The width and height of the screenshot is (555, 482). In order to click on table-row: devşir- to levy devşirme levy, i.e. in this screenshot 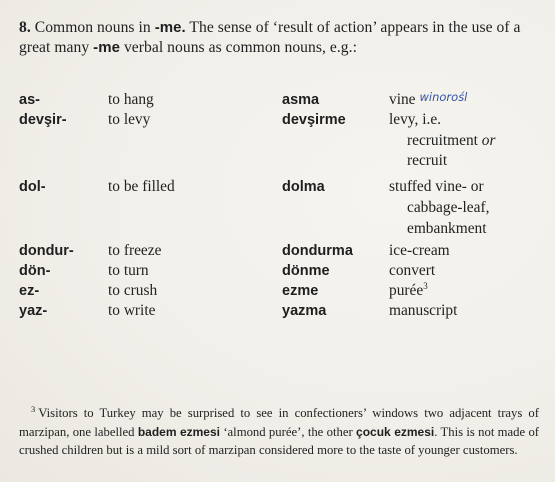, I will do `click(277, 120)`.